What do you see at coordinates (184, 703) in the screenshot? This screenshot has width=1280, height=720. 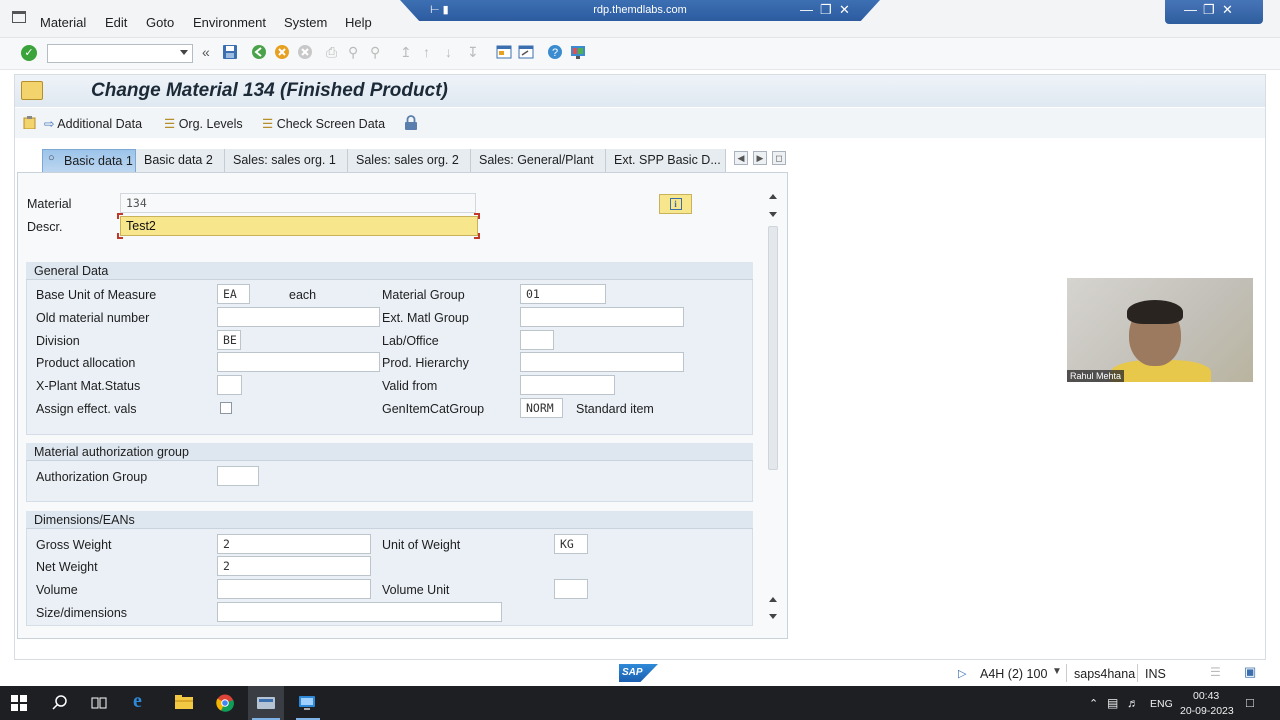 I see `file-explorer-icon` at bounding box center [184, 703].